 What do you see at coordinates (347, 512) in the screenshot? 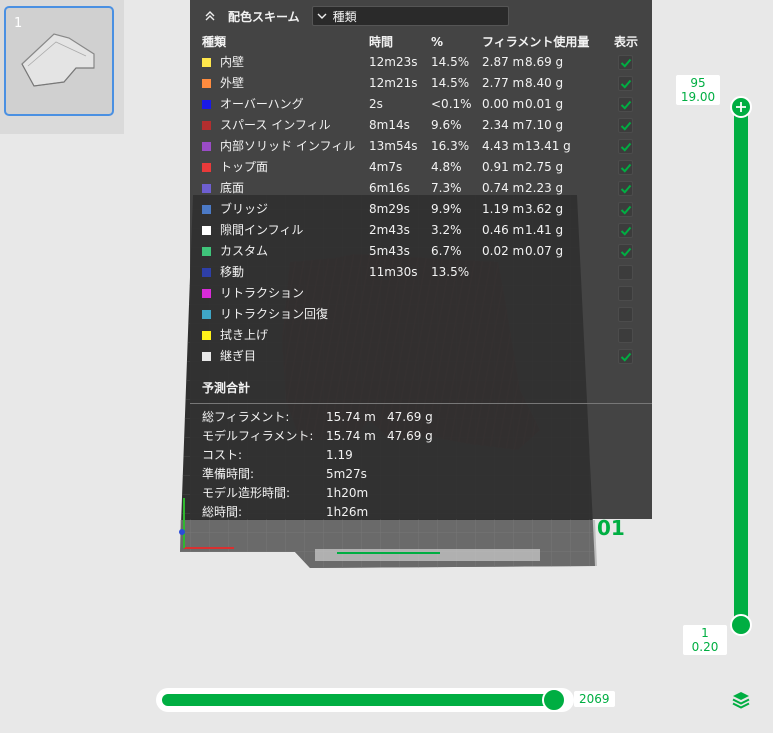
I see `total-value: 1h26m` at bounding box center [347, 512].